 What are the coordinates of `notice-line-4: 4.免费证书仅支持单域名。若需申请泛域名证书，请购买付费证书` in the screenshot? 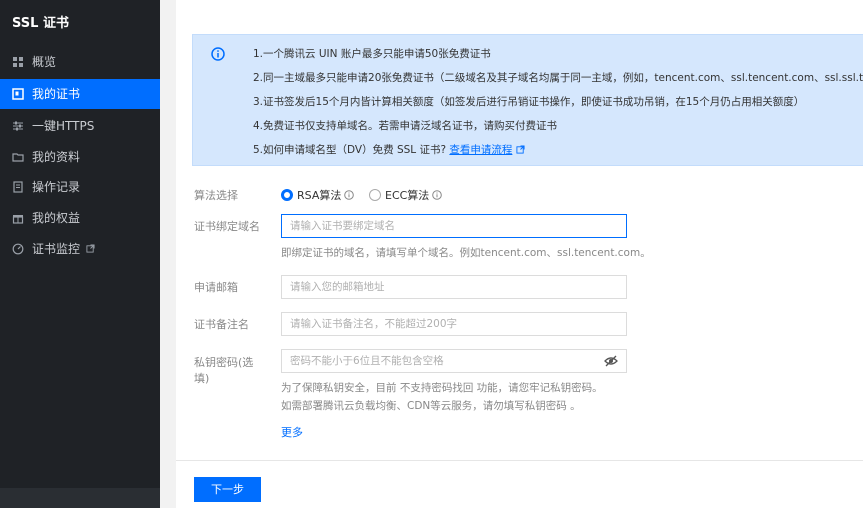 It's located at (405, 126).